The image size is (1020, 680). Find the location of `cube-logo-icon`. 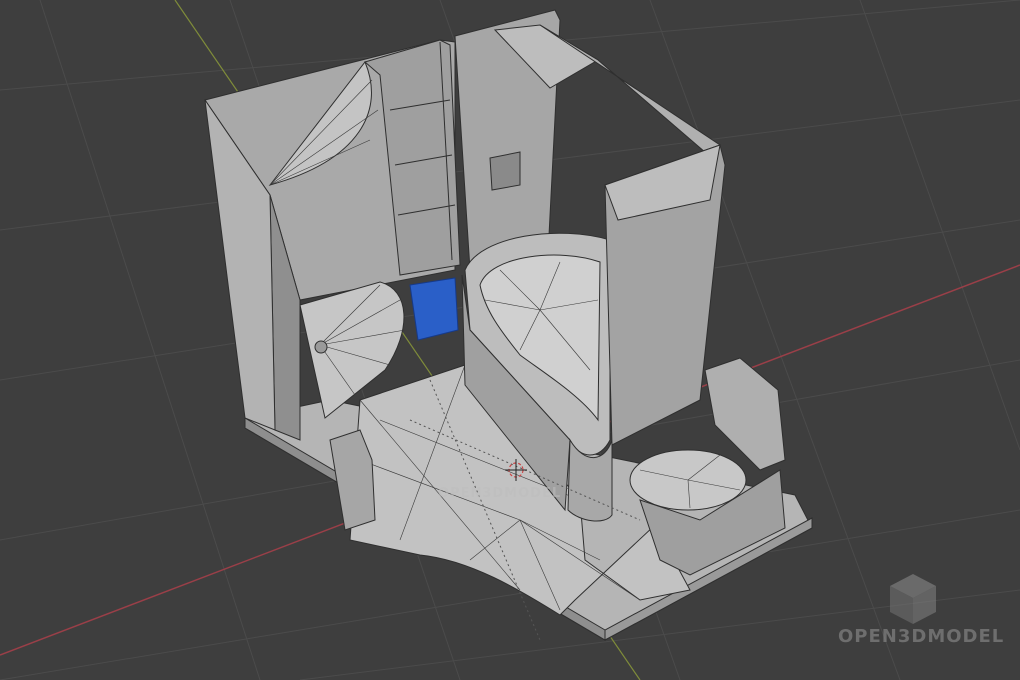

cube-logo-icon is located at coordinates (913, 599).